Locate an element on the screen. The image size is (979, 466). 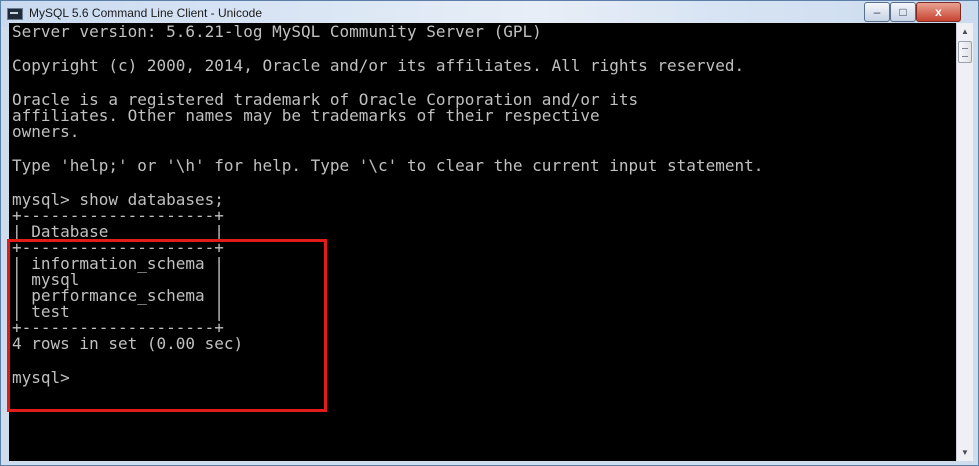
console-app-icon is located at coordinates (15, 14).